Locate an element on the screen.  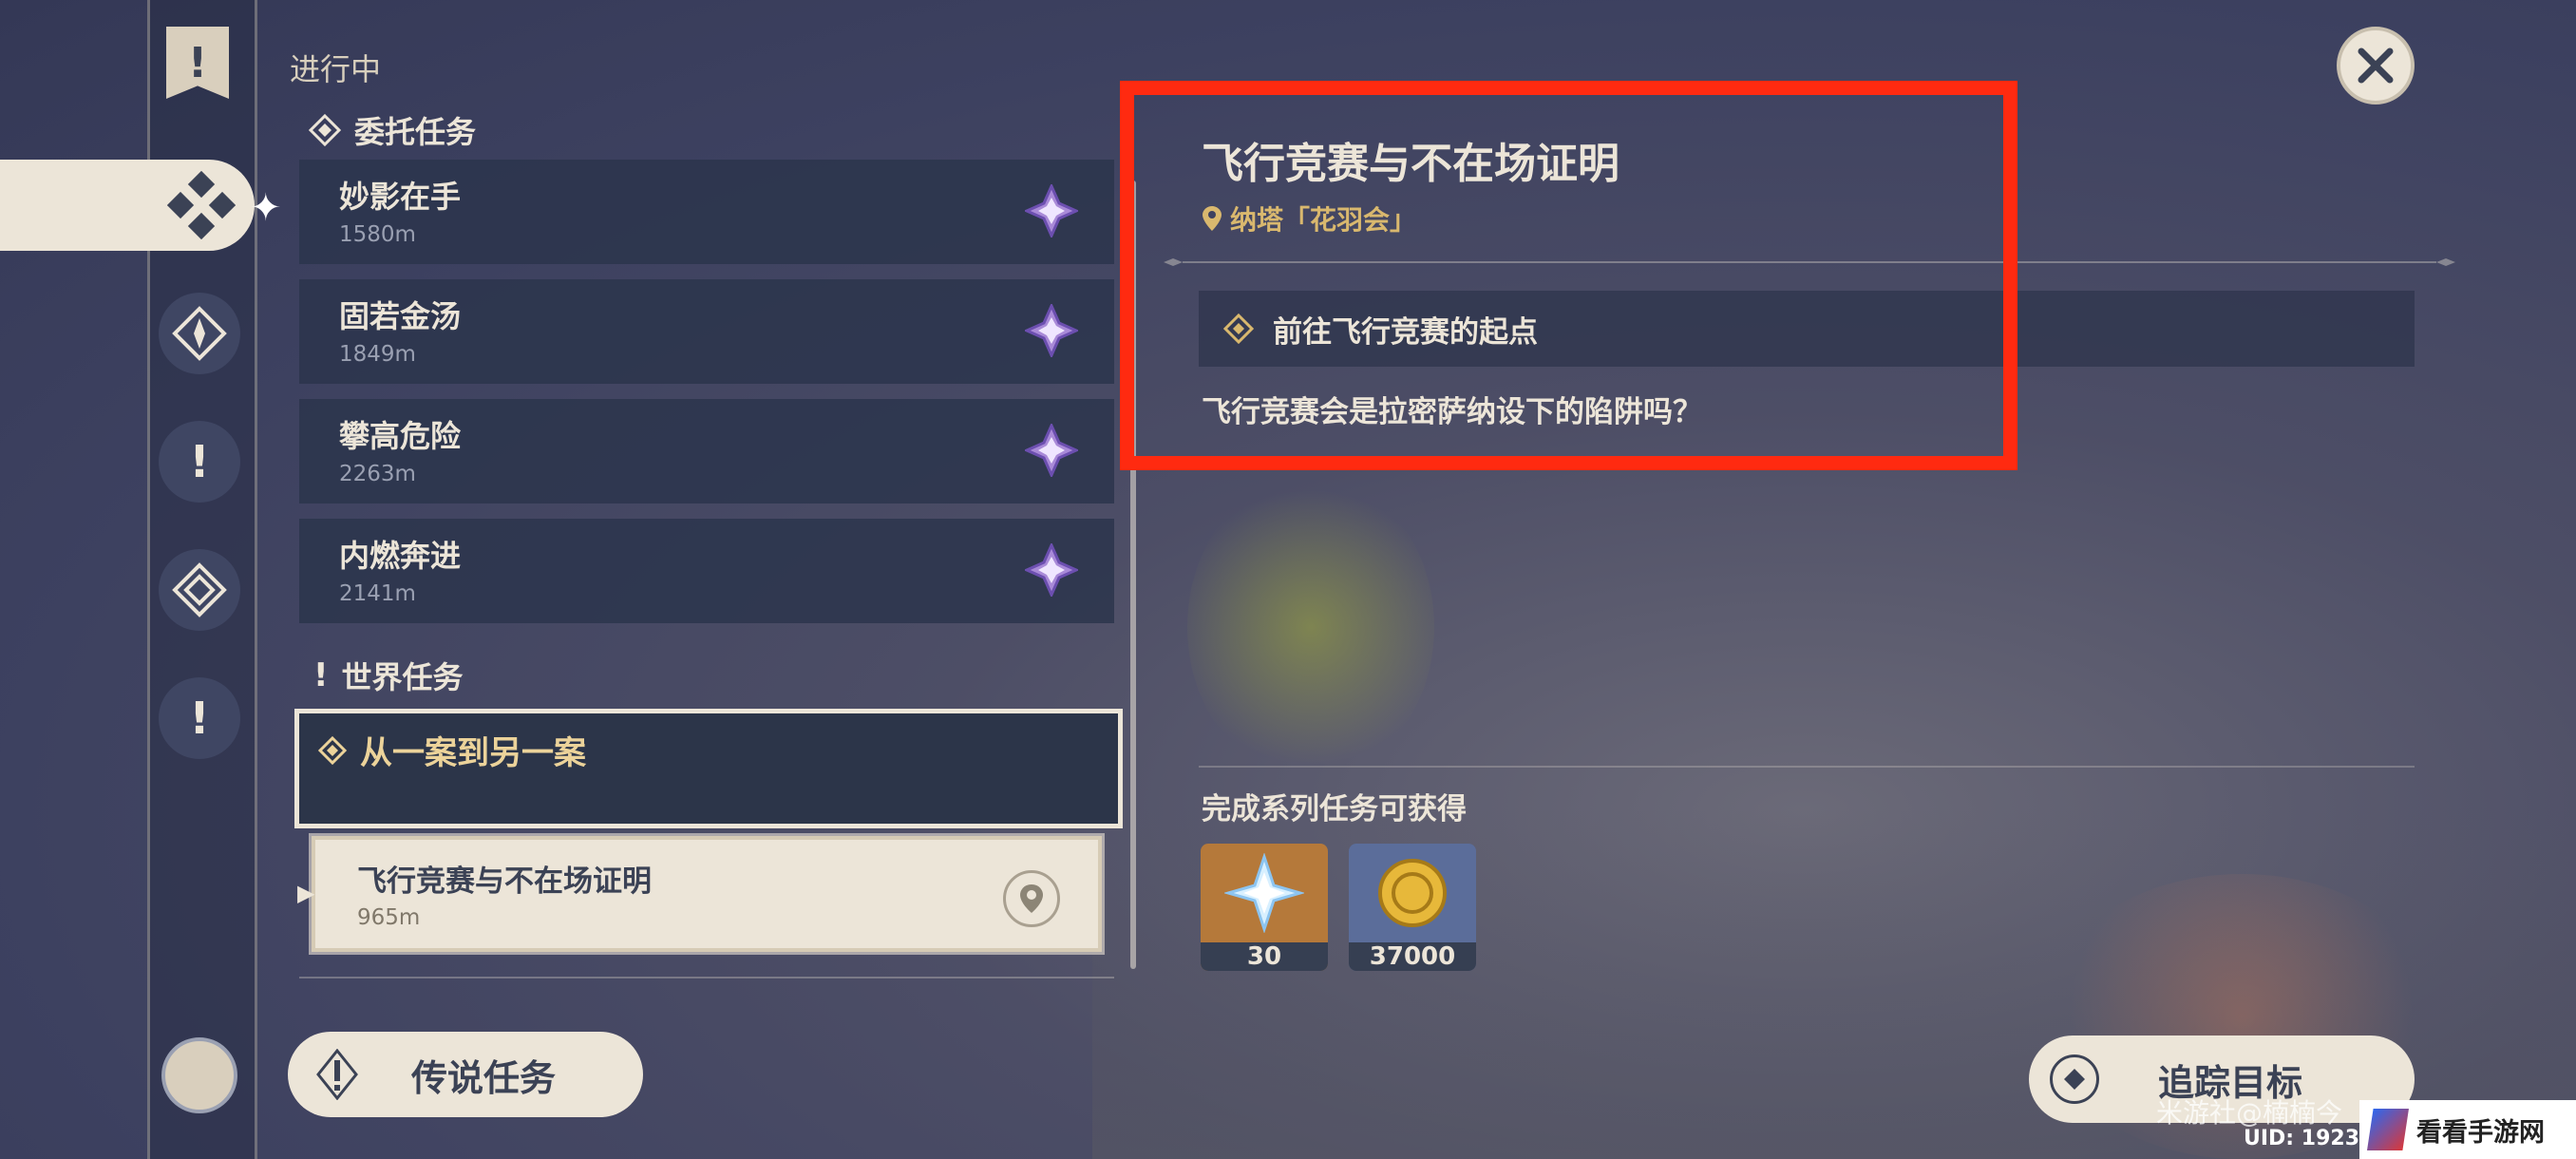
quest-name: 攀高危险 is located at coordinates (400, 436).